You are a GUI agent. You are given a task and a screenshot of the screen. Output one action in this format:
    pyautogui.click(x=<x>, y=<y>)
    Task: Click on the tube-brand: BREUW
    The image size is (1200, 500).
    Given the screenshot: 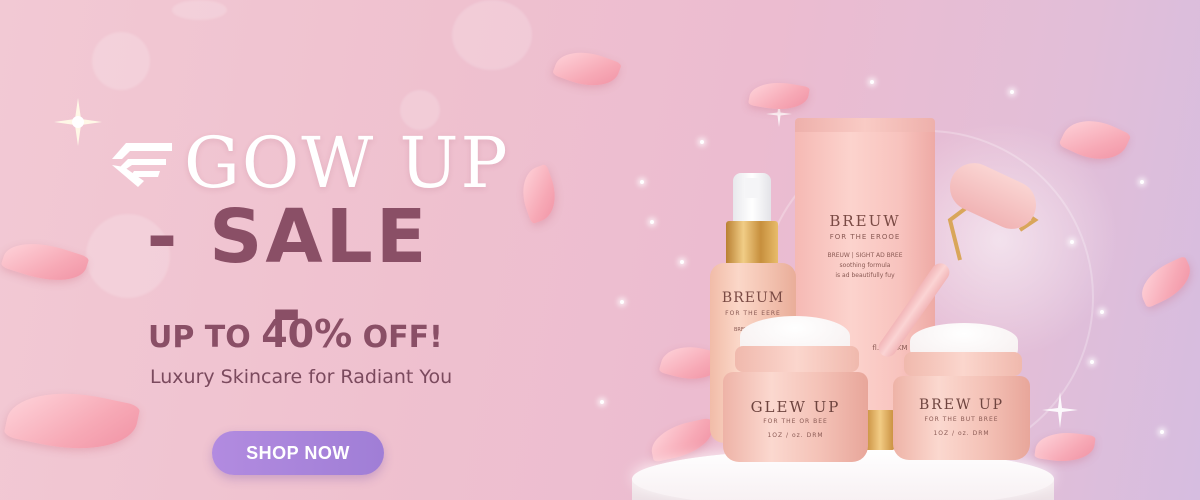 What is the action you would take?
    pyautogui.click(x=865, y=221)
    